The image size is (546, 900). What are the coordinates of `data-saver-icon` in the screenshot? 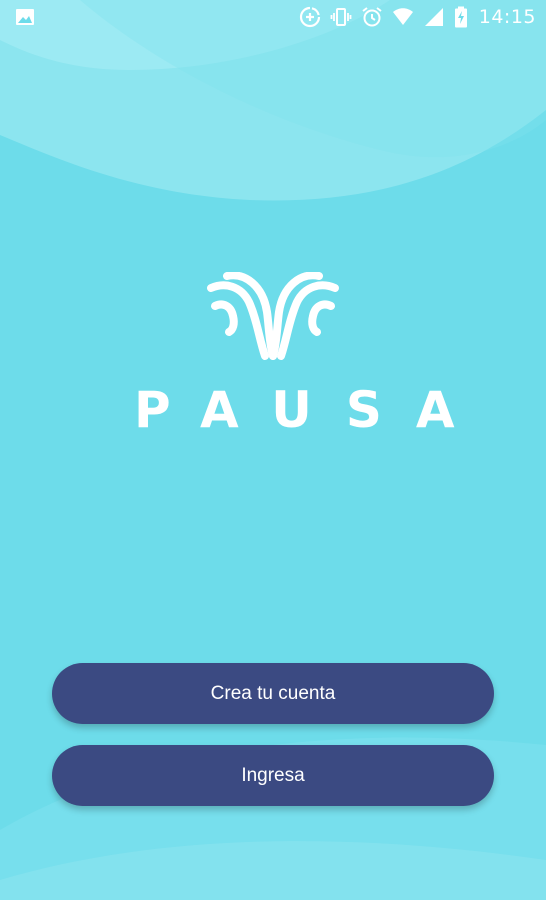 It's located at (309, 17).